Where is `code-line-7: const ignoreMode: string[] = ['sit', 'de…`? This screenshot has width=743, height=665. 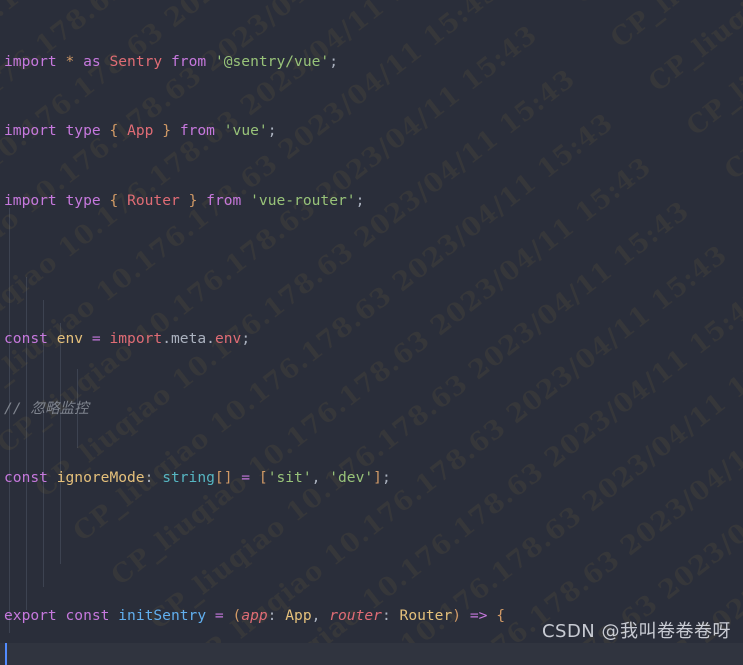 code-line-7: const ignoreMode: string[] = ['sit', 'de… is located at coordinates (197, 477).